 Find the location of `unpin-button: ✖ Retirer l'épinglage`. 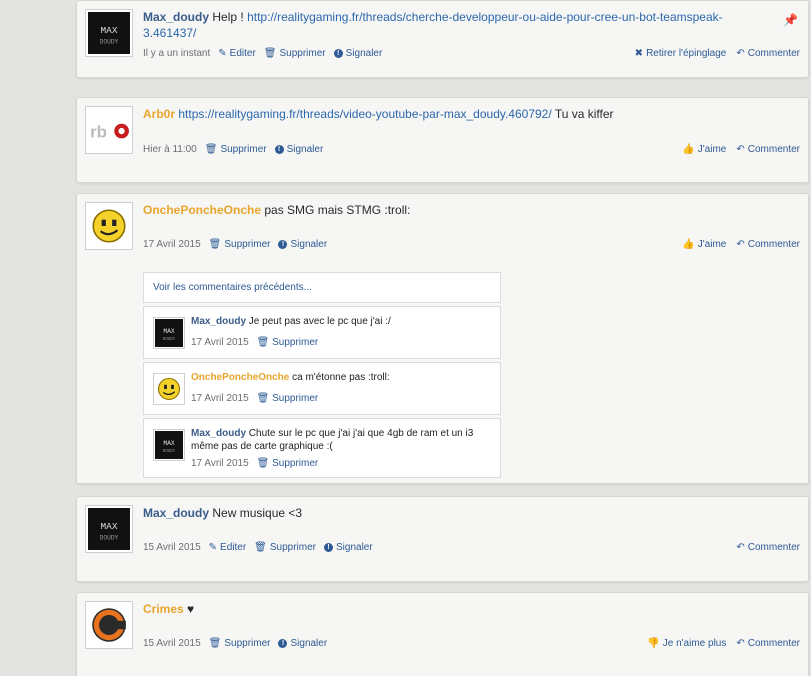

unpin-button: ✖ Retirer l'épinglage is located at coordinates (681, 53).